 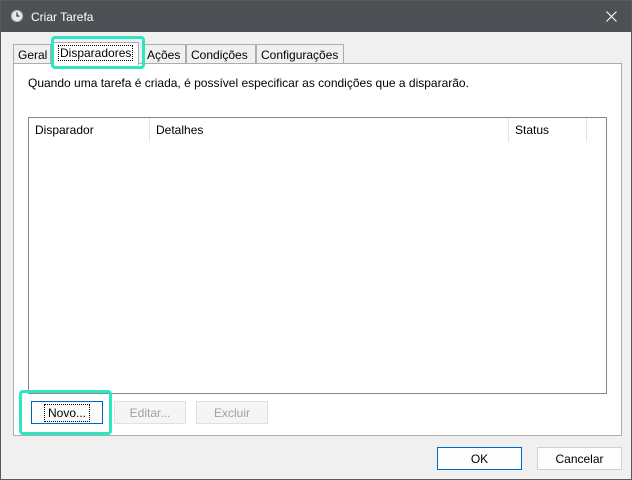 I want to click on title-bar: Criar Tarefa, so click(x=316, y=16).